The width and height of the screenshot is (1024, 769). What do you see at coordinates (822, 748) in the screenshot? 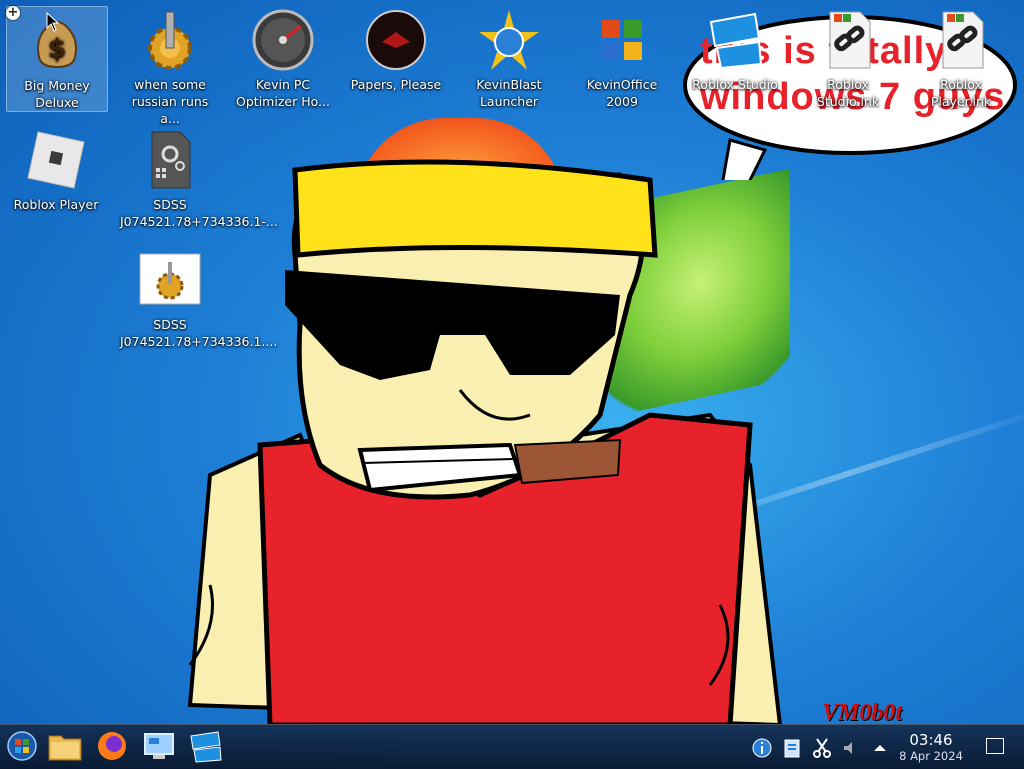
I see `scissors-icon` at bounding box center [822, 748].